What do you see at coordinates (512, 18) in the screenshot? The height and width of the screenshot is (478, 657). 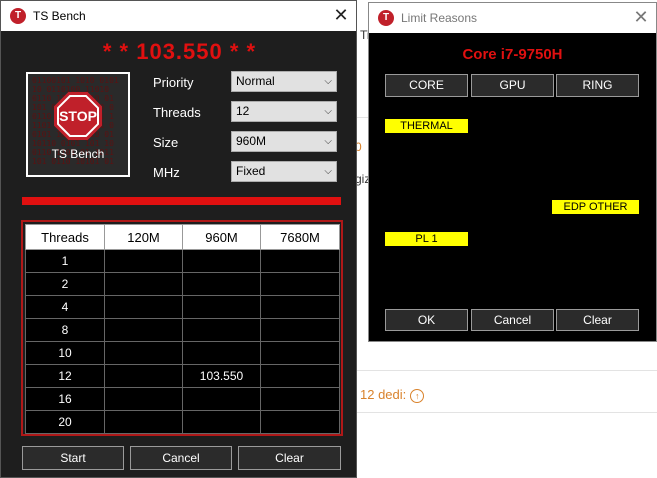 I see `limit-reasons-titlebar: T Limit Reasons ✕` at bounding box center [512, 18].